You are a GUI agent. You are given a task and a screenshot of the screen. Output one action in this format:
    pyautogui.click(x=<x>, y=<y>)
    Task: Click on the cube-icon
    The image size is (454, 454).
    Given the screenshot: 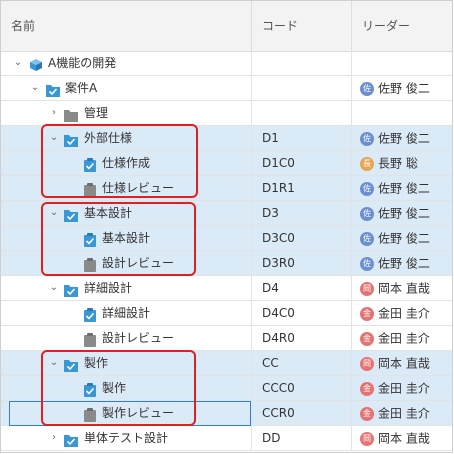 What is the action you would take?
    pyautogui.click(x=36, y=63)
    